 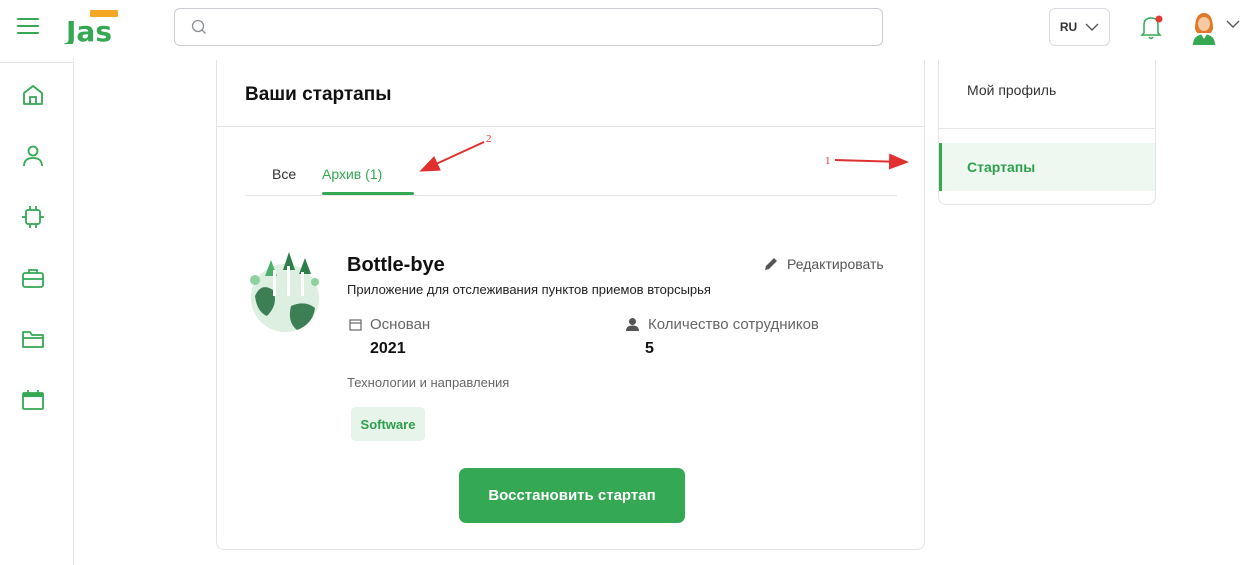 What do you see at coordinates (1047, 90) in the screenshot?
I see `menu-item-profile: Мой профиль` at bounding box center [1047, 90].